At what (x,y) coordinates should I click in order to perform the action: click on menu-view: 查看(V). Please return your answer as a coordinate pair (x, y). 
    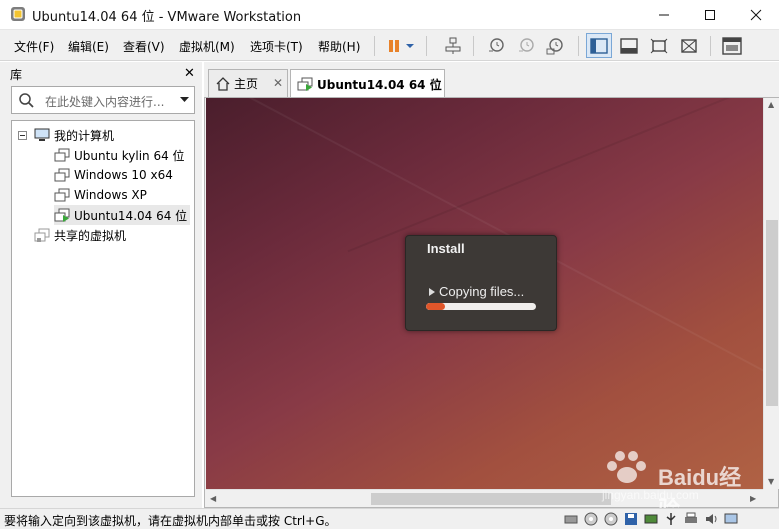
    Looking at the image, I should click on (144, 46).